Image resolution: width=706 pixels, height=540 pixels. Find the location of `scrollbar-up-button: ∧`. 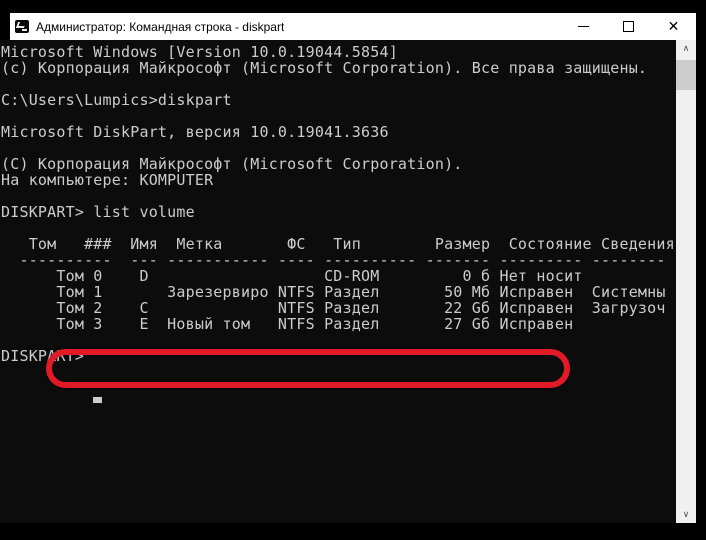

scrollbar-up-button: ∧ is located at coordinates (686, 48).